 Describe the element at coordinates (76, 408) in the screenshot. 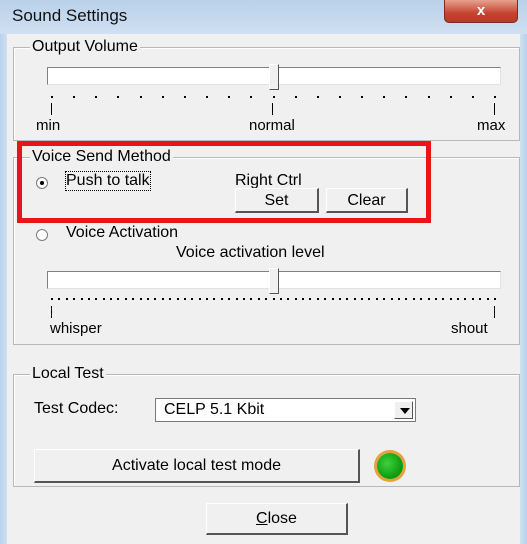

I see `test-codec-label: Test Codec:` at that location.